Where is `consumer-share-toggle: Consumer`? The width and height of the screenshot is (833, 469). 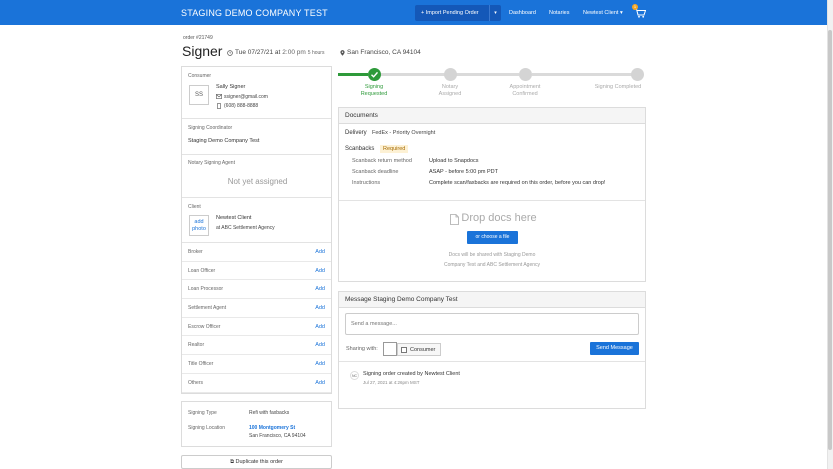 consumer-share-toggle: Consumer is located at coordinates (419, 349).